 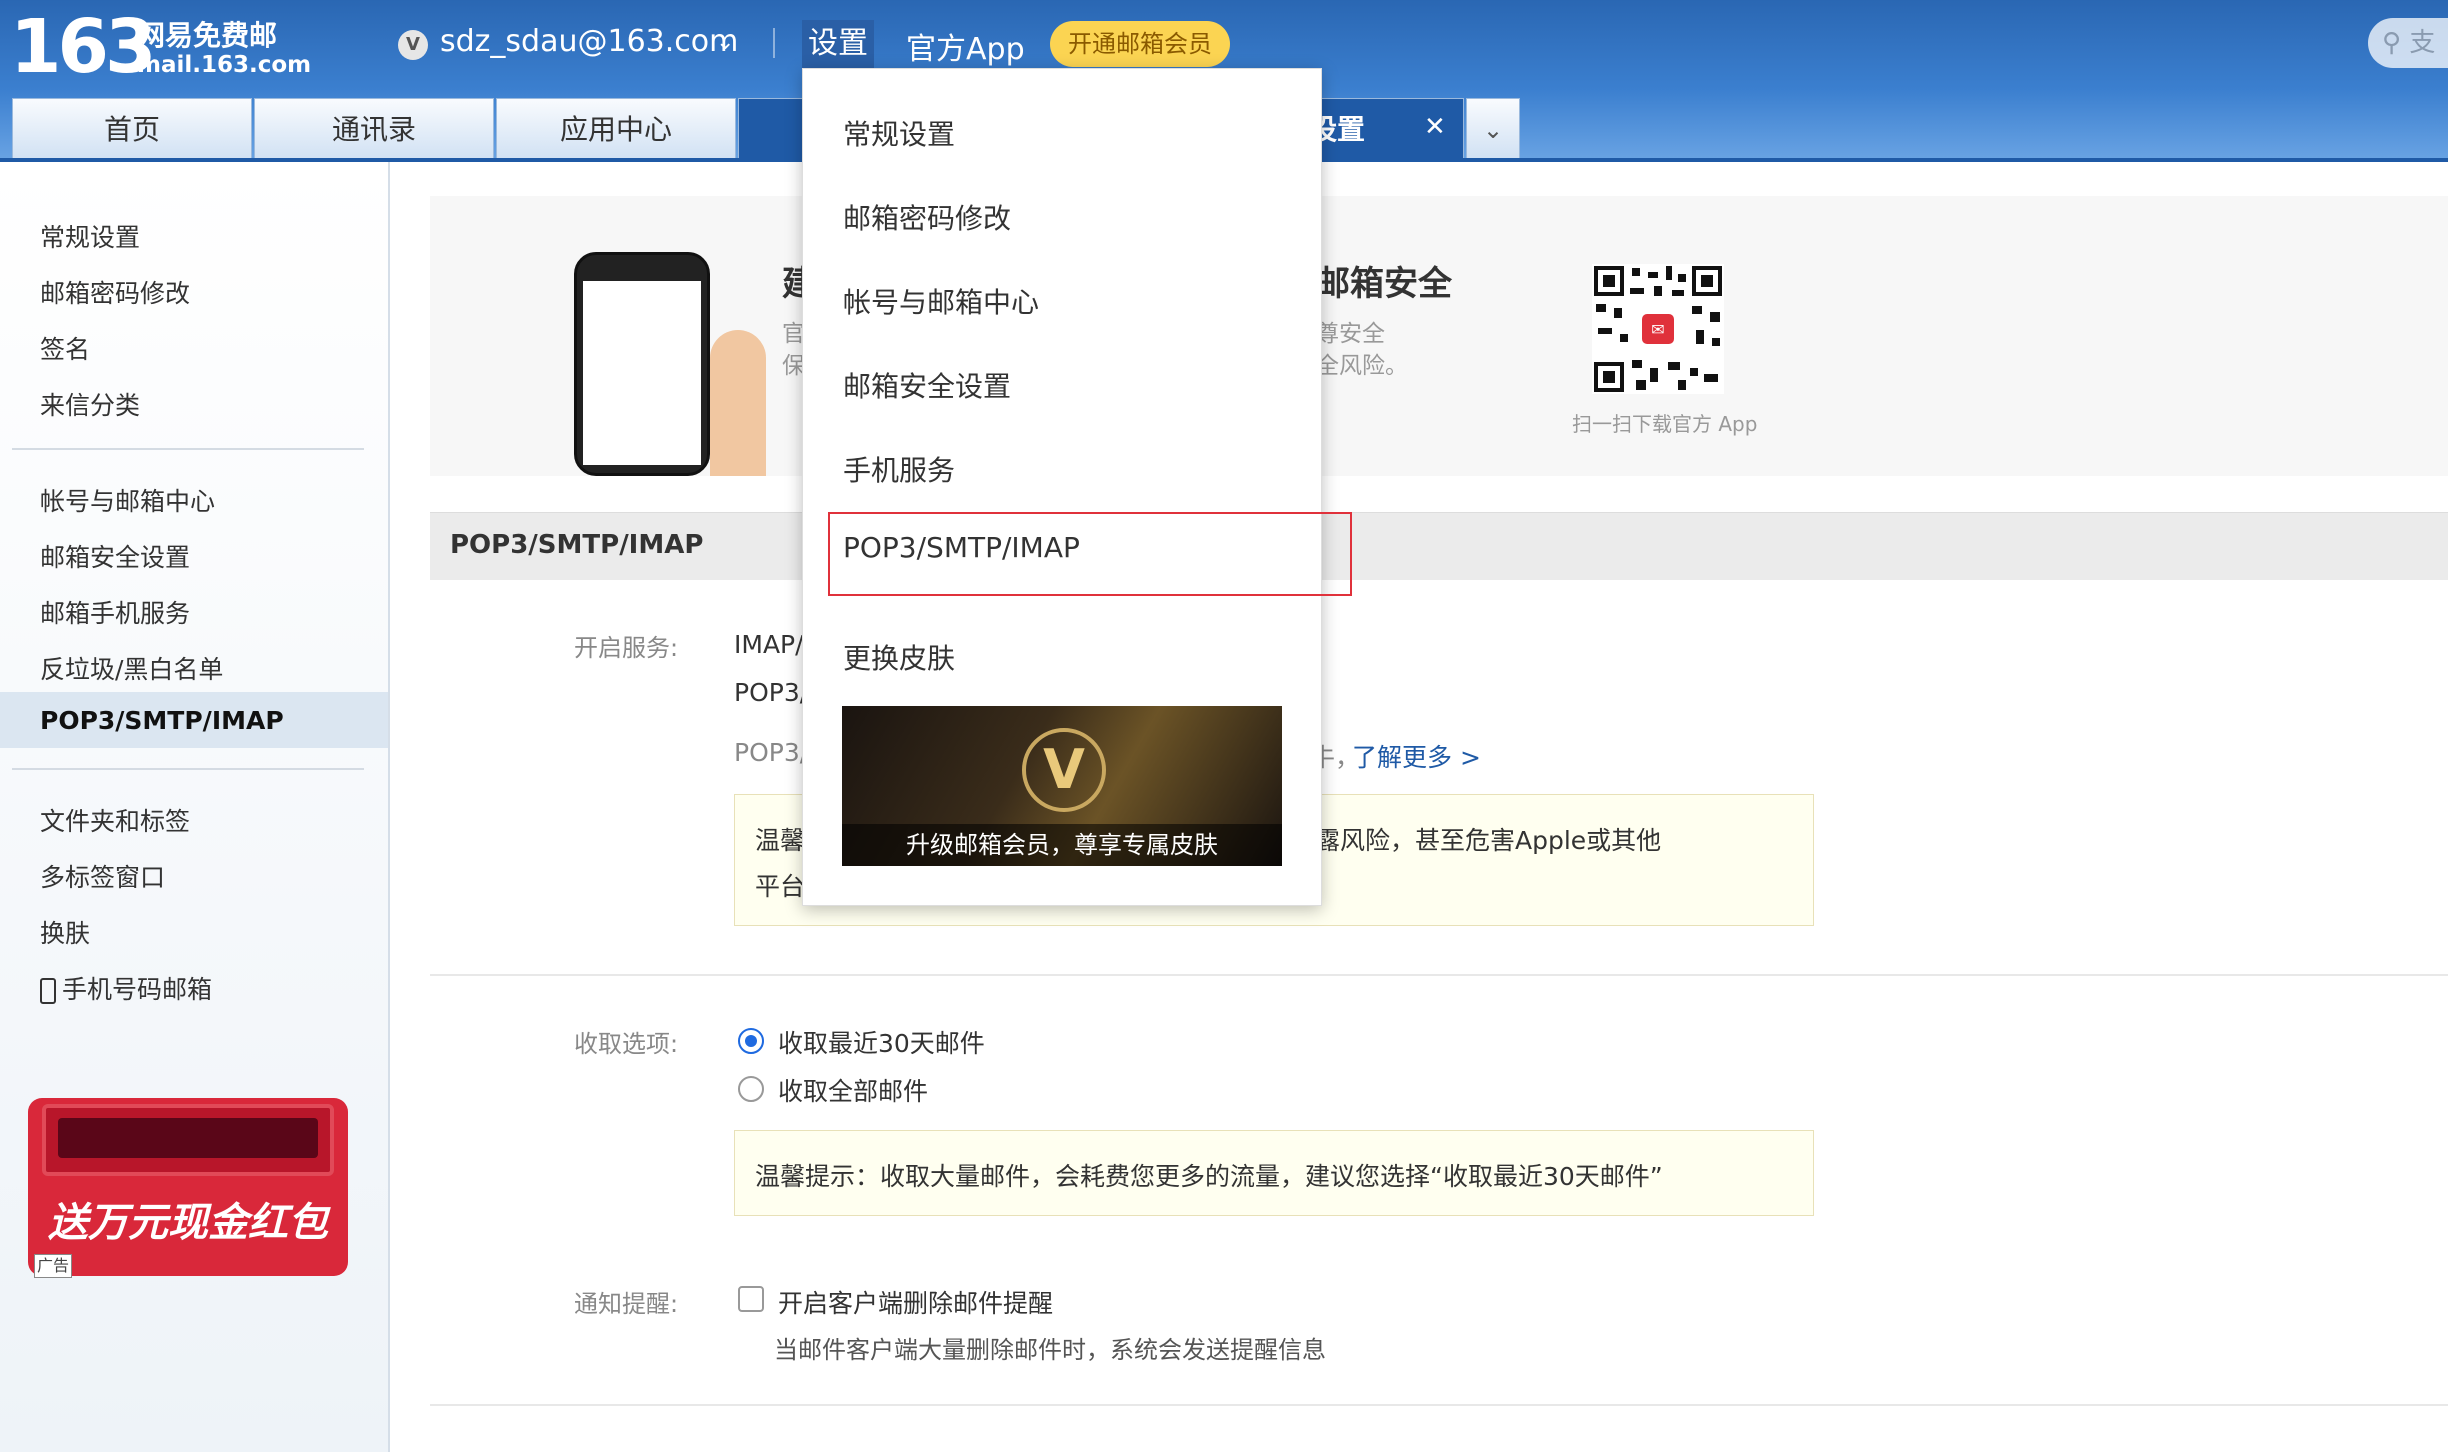 What do you see at coordinates (589, 41) in the screenshot?
I see `account-name: sdz_sdau@163.com` at bounding box center [589, 41].